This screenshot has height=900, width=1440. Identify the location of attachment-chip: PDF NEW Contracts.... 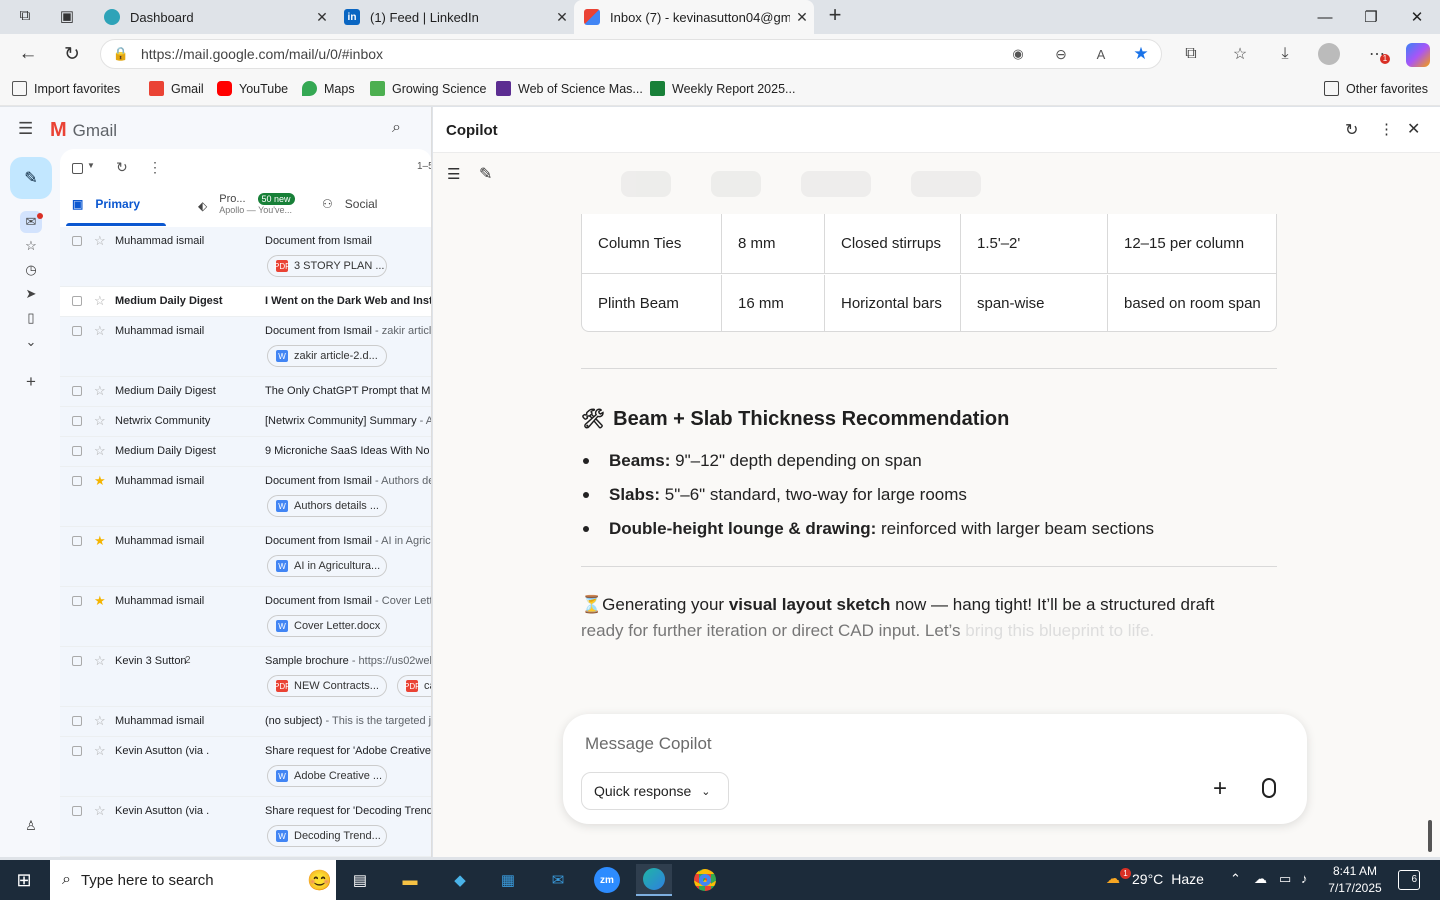
(327, 686).